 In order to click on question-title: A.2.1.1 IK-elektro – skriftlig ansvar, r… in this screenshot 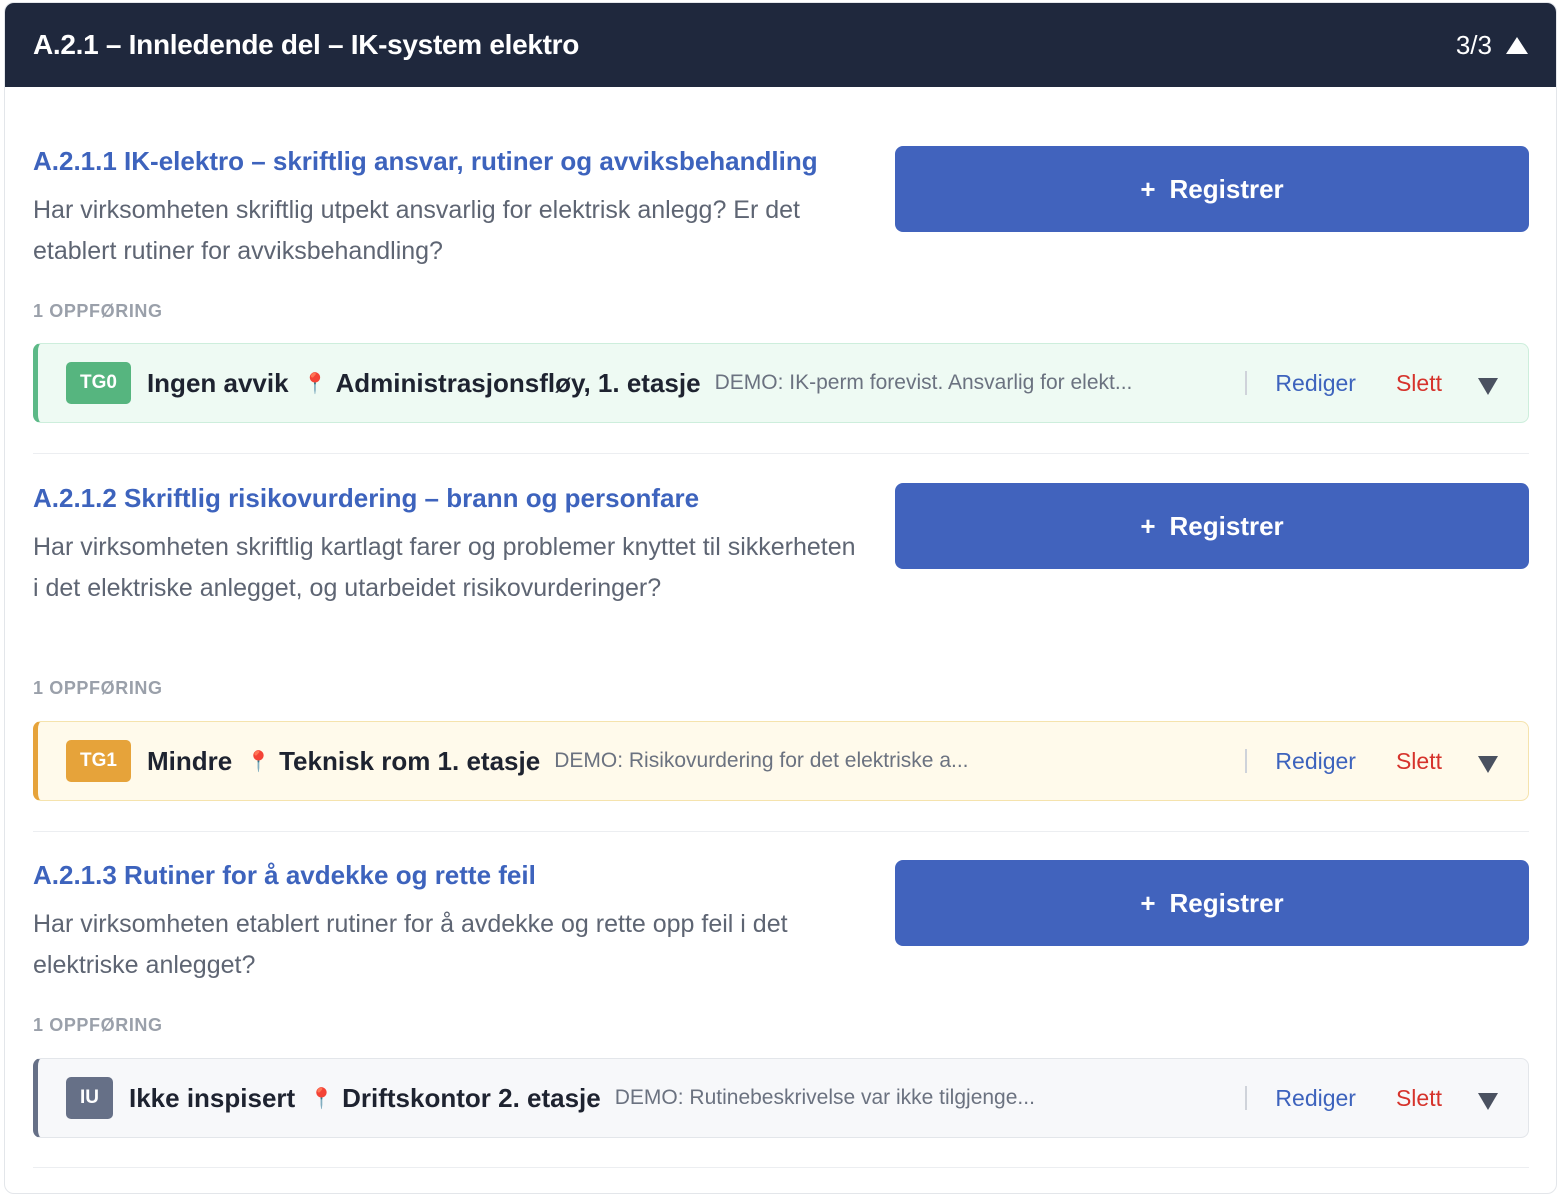, I will do `click(425, 161)`.